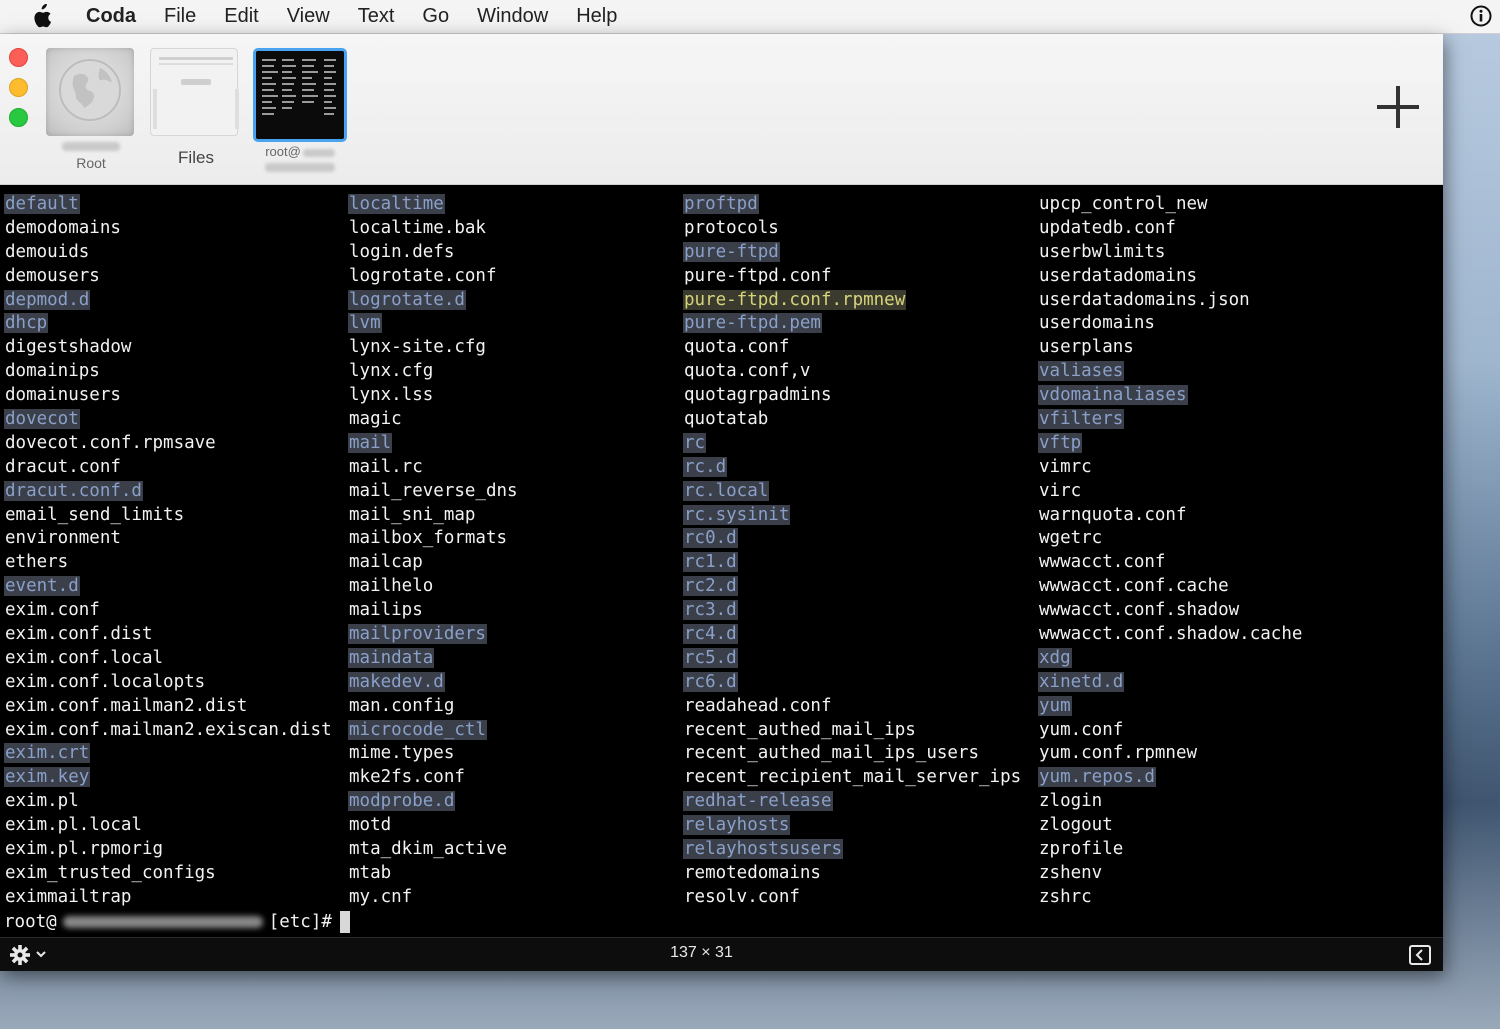  What do you see at coordinates (852, 516) in the screenshot?
I see `directory-entry: rc.sysinit` at bounding box center [852, 516].